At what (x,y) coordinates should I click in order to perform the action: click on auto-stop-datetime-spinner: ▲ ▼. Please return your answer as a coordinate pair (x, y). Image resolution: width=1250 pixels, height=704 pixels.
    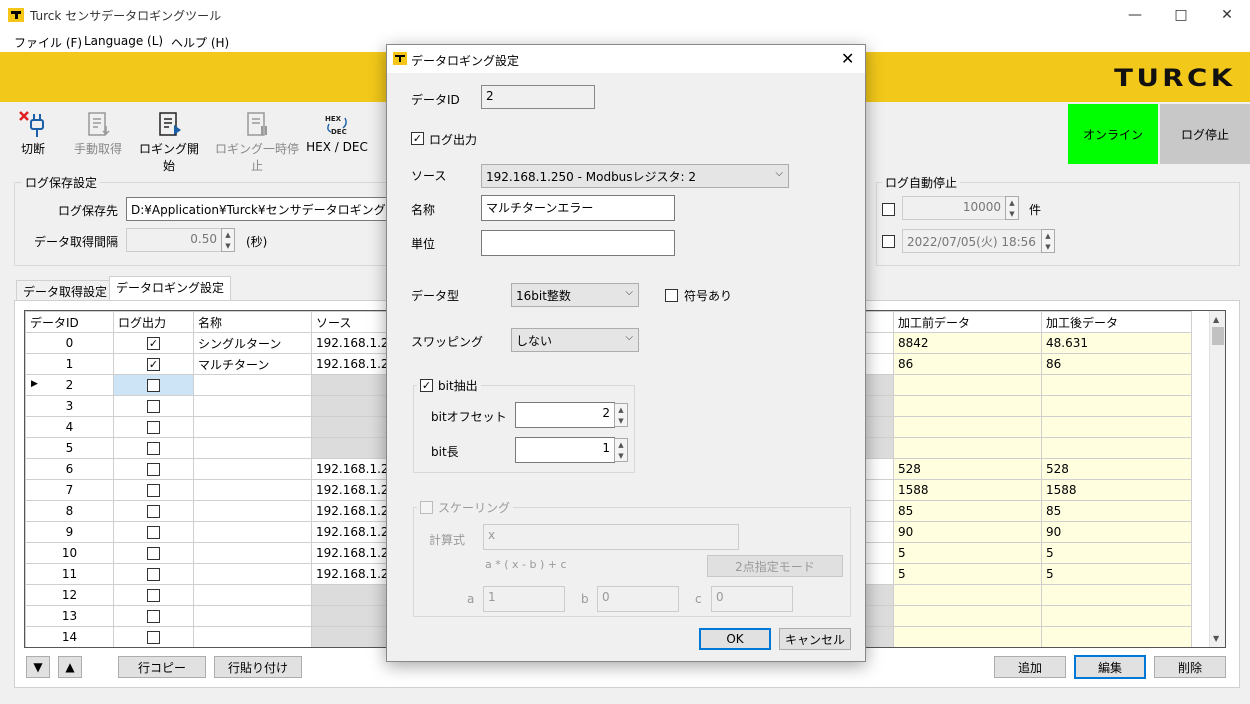
    Looking at the image, I should click on (1048, 241).